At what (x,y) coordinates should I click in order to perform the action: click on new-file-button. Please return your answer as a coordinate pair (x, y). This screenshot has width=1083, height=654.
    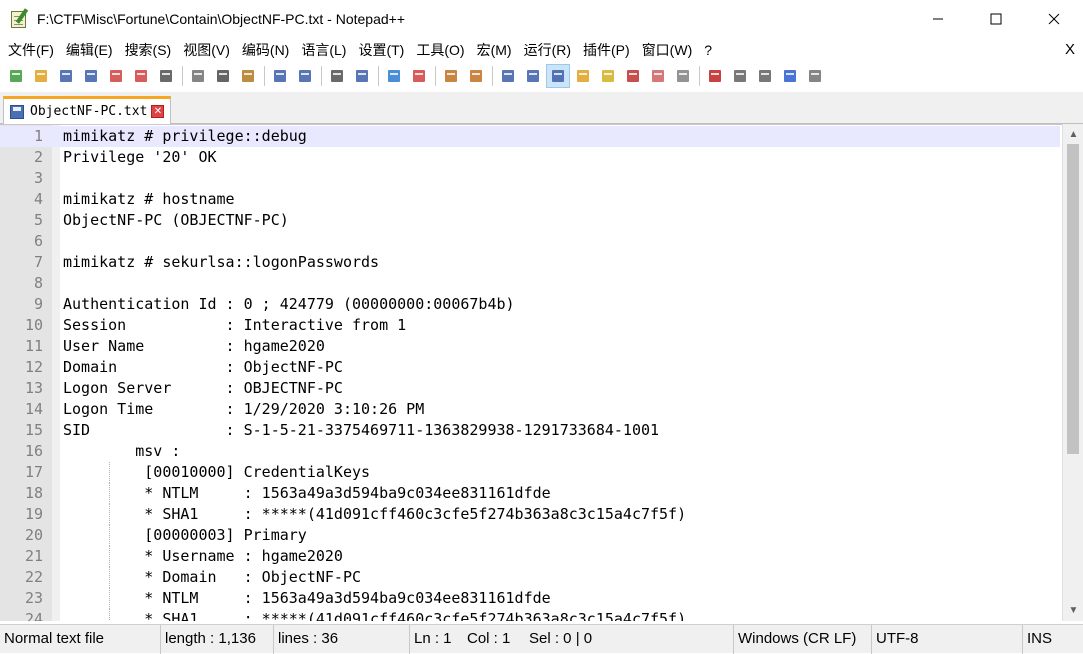
    Looking at the image, I should click on (16, 76).